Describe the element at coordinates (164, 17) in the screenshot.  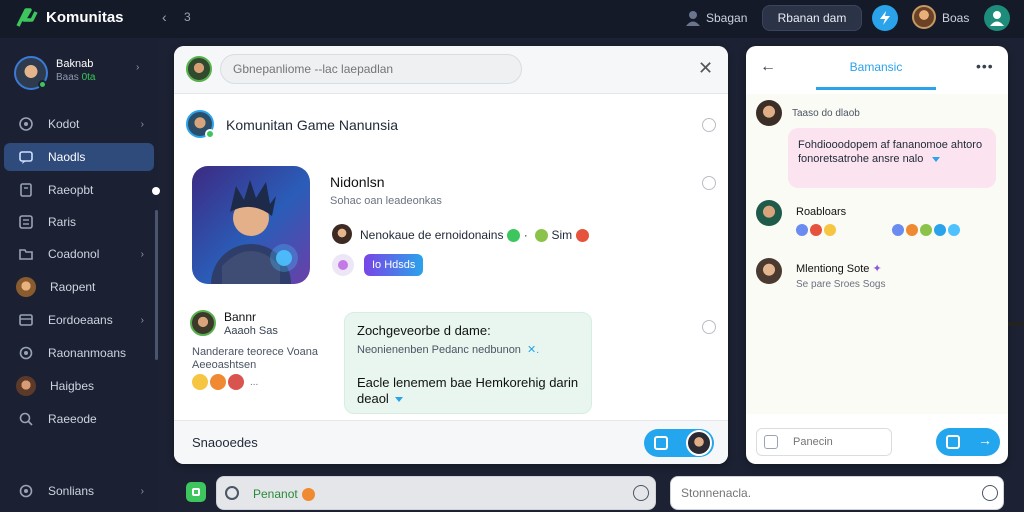
I see `back-arrow-icon: ‹` at that location.